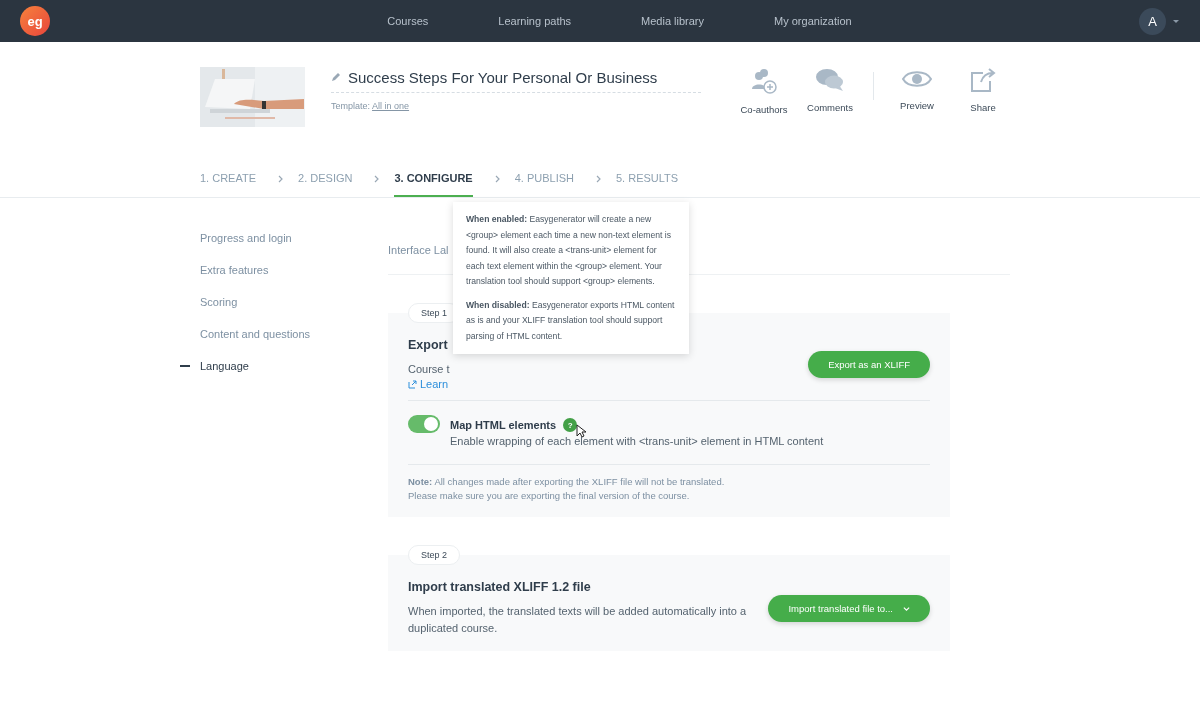 This screenshot has width=1200, height=720. Describe the element at coordinates (408, 21) in the screenshot. I see `nav-link: Courses` at that location.